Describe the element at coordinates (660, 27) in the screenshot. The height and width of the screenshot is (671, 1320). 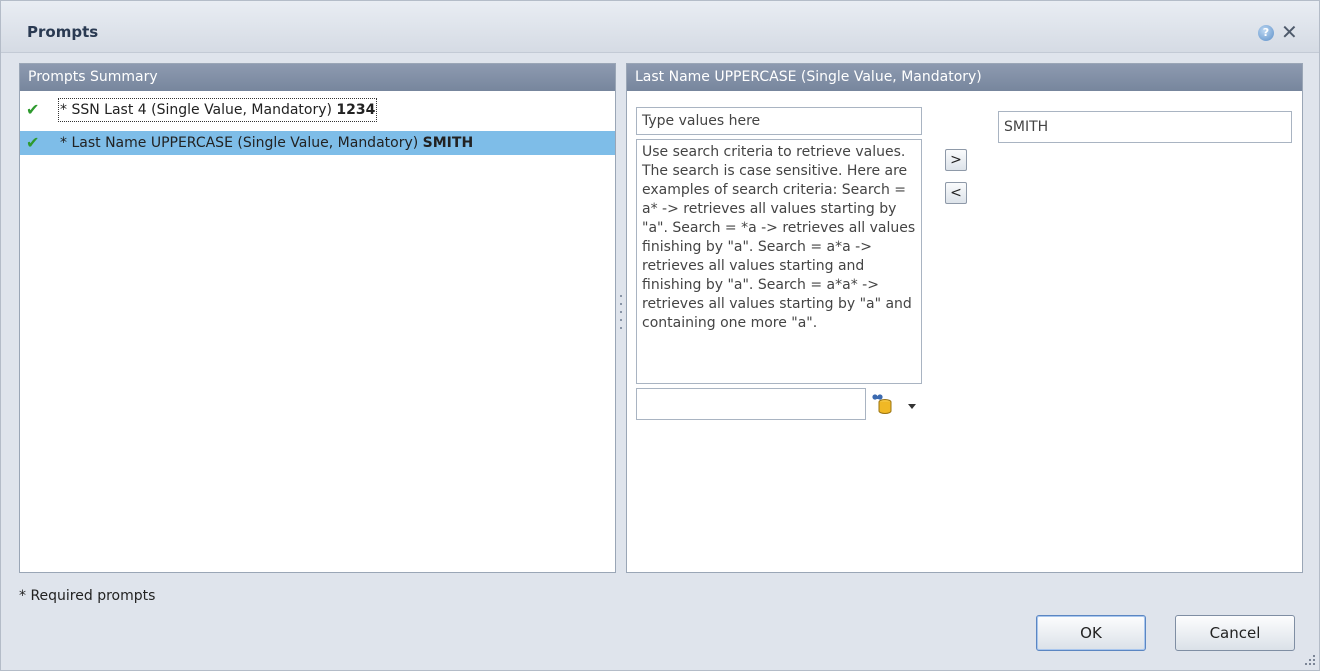
I see `dialog-titlebar: Prompts ? ✕` at that location.